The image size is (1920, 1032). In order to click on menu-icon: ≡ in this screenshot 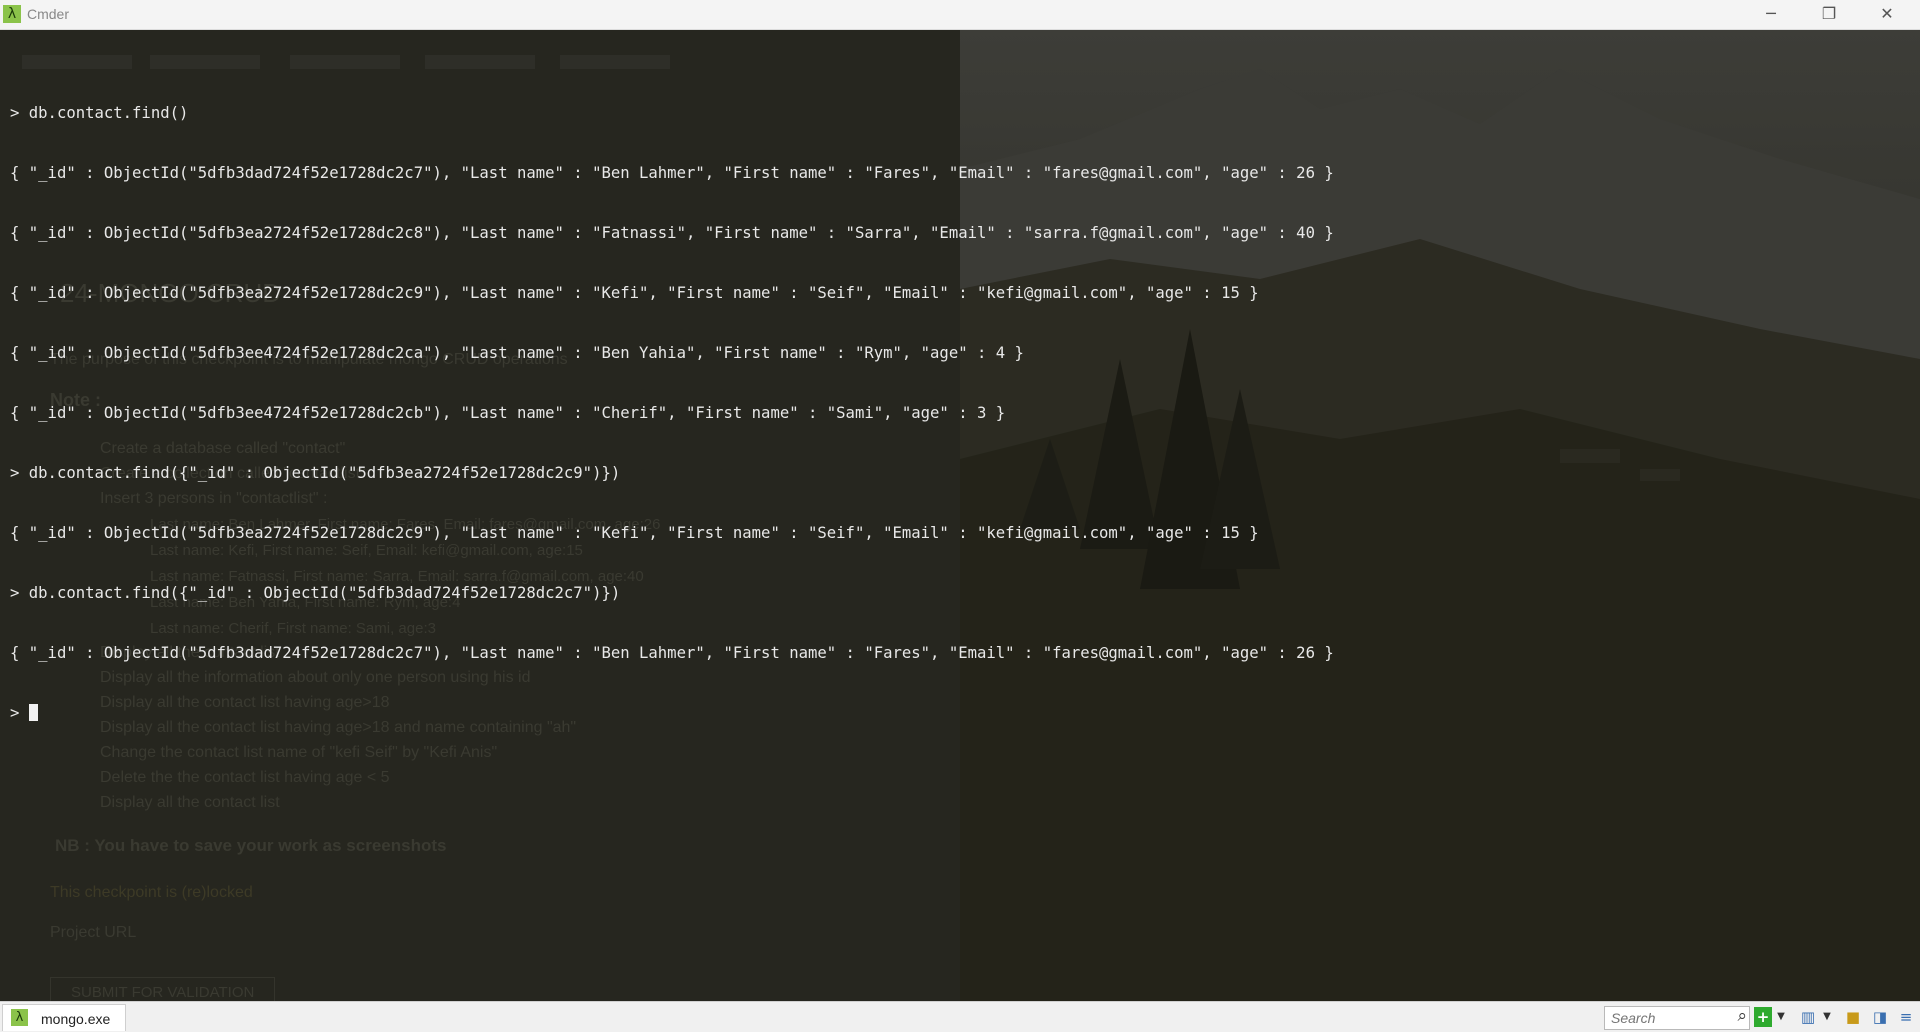, I will do `click(1906, 1017)`.